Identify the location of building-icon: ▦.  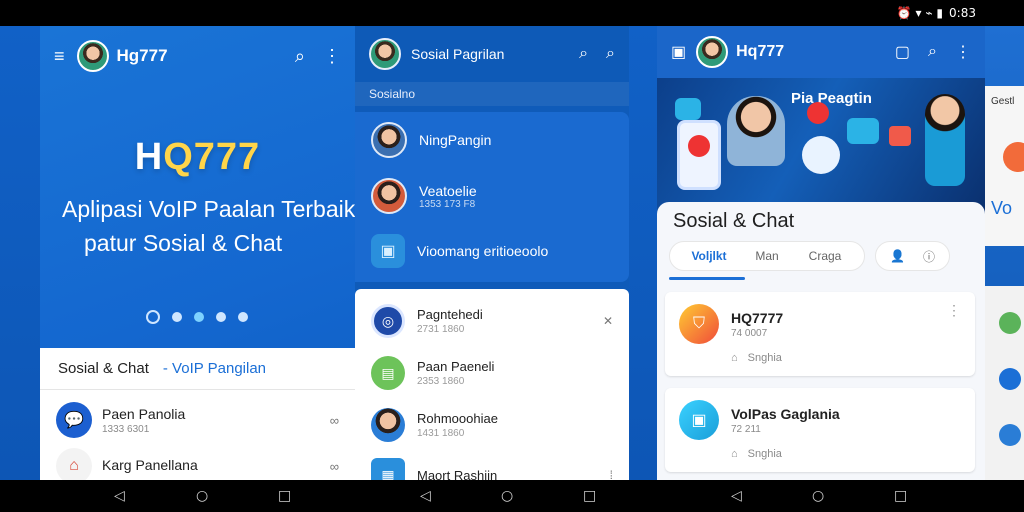
(388, 469).